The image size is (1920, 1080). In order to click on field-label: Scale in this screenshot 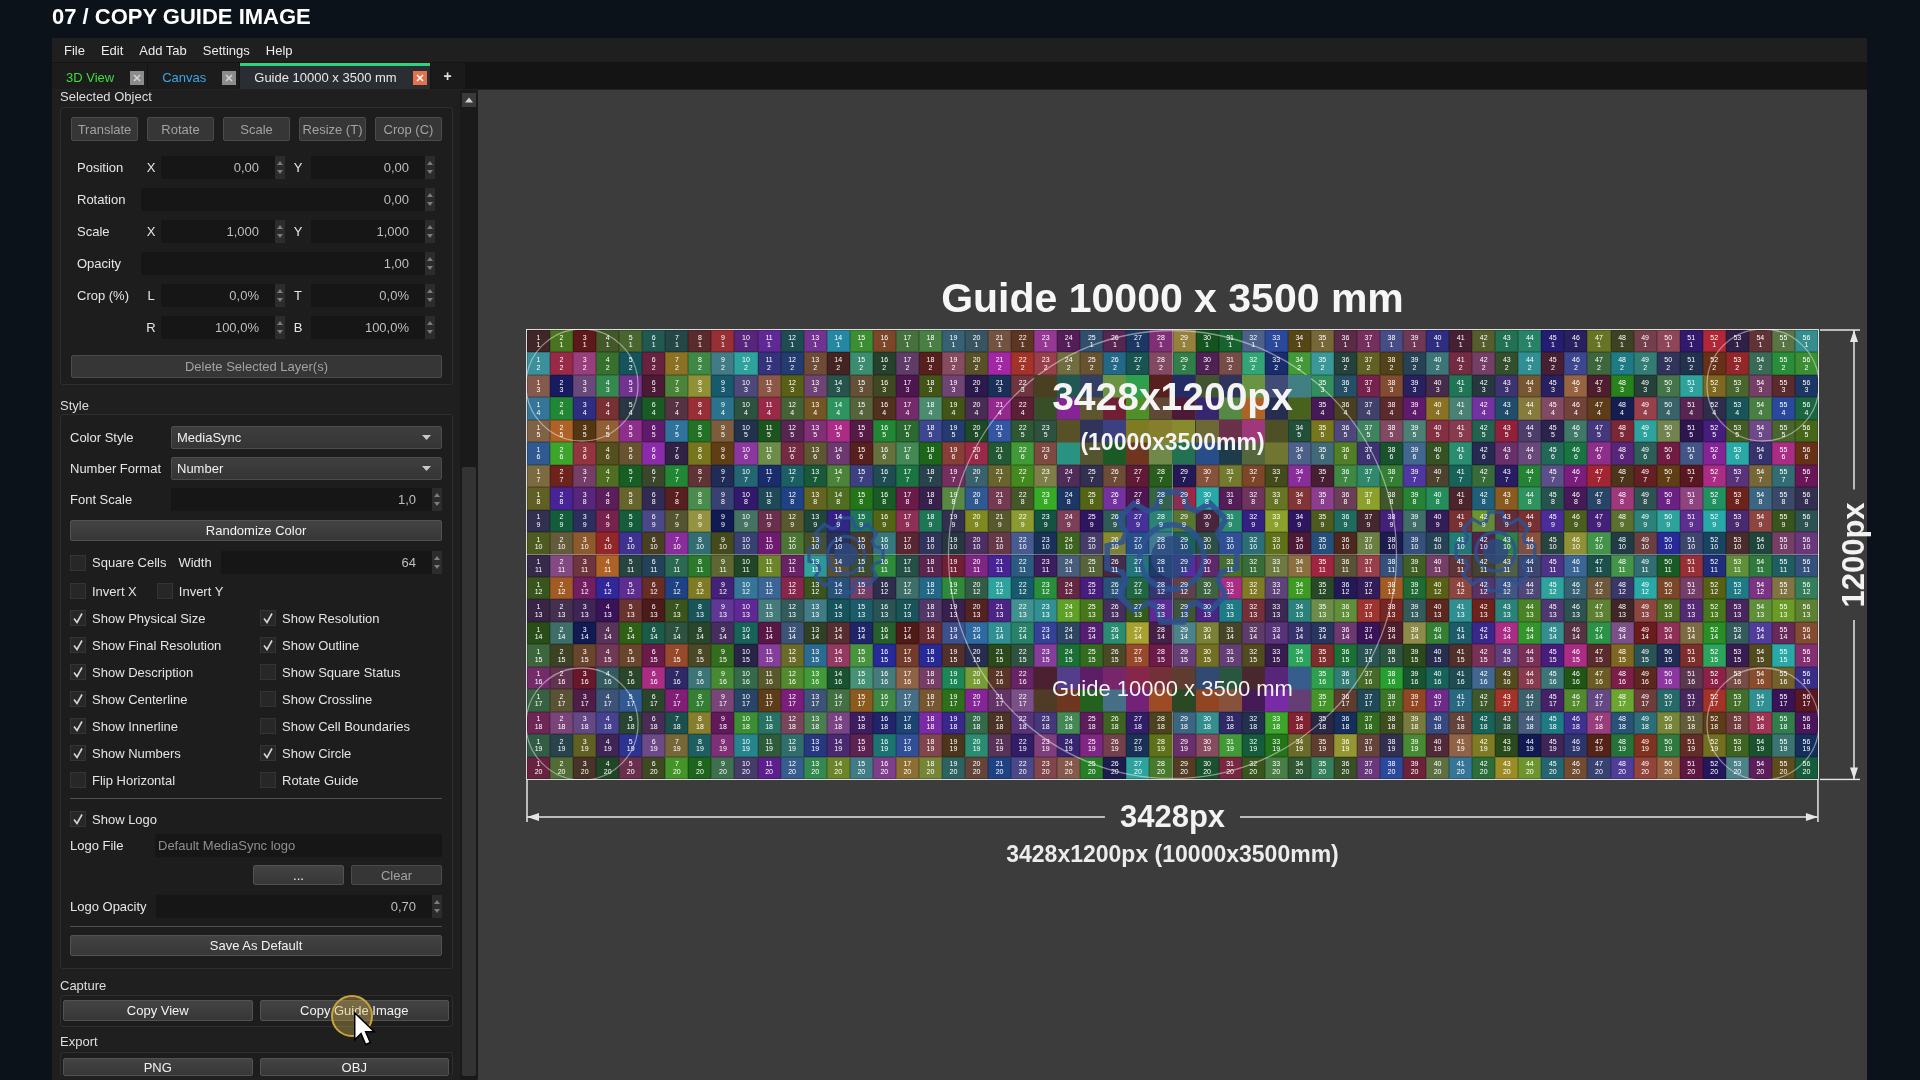, I will do `click(93, 231)`.